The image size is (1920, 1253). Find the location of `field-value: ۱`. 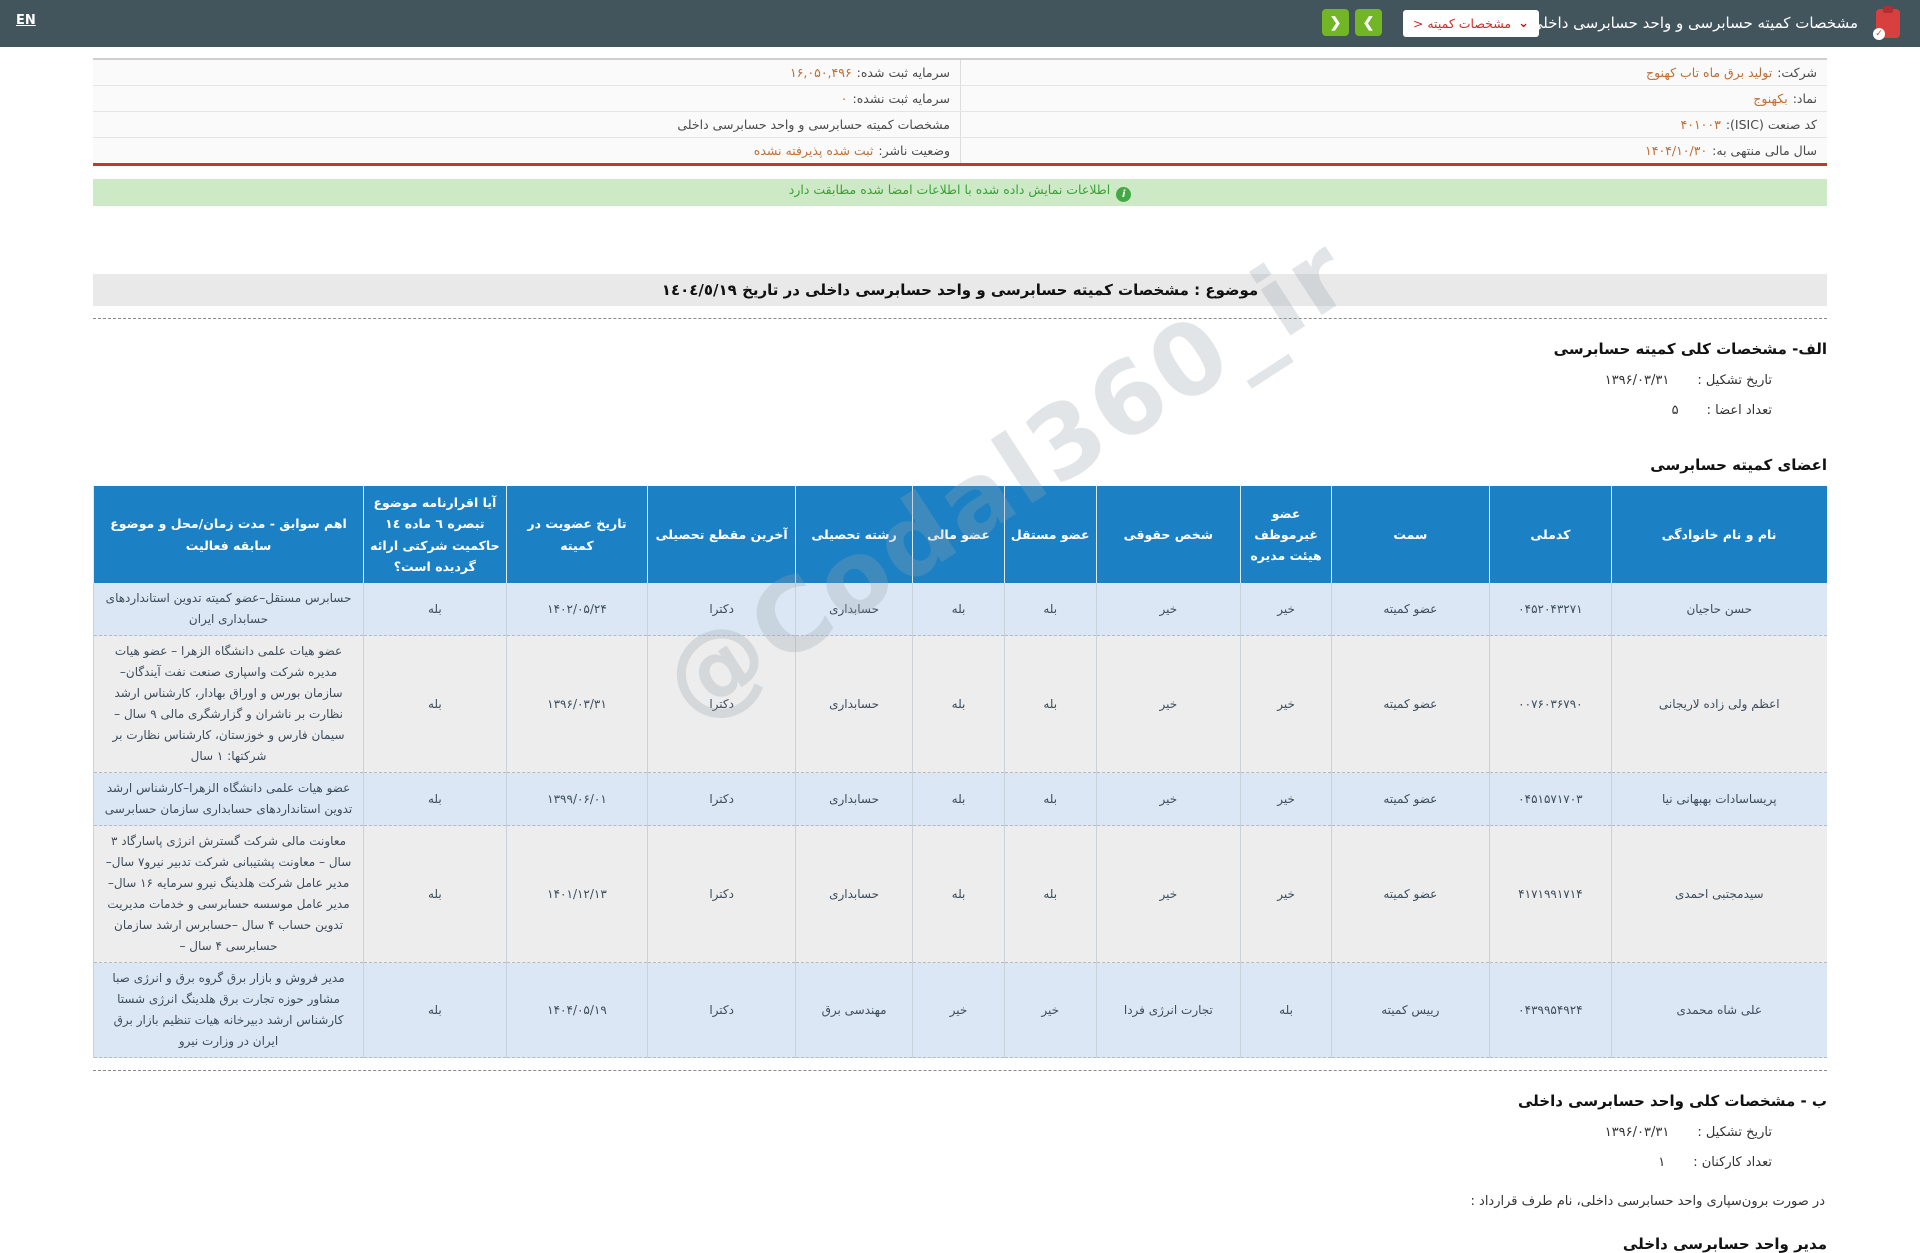

field-value: ۱ is located at coordinates (1662, 1162).